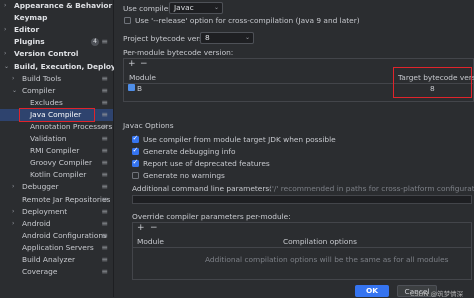  Describe the element at coordinates (127, 20) in the screenshot. I see `release-option-checkbox` at that location.